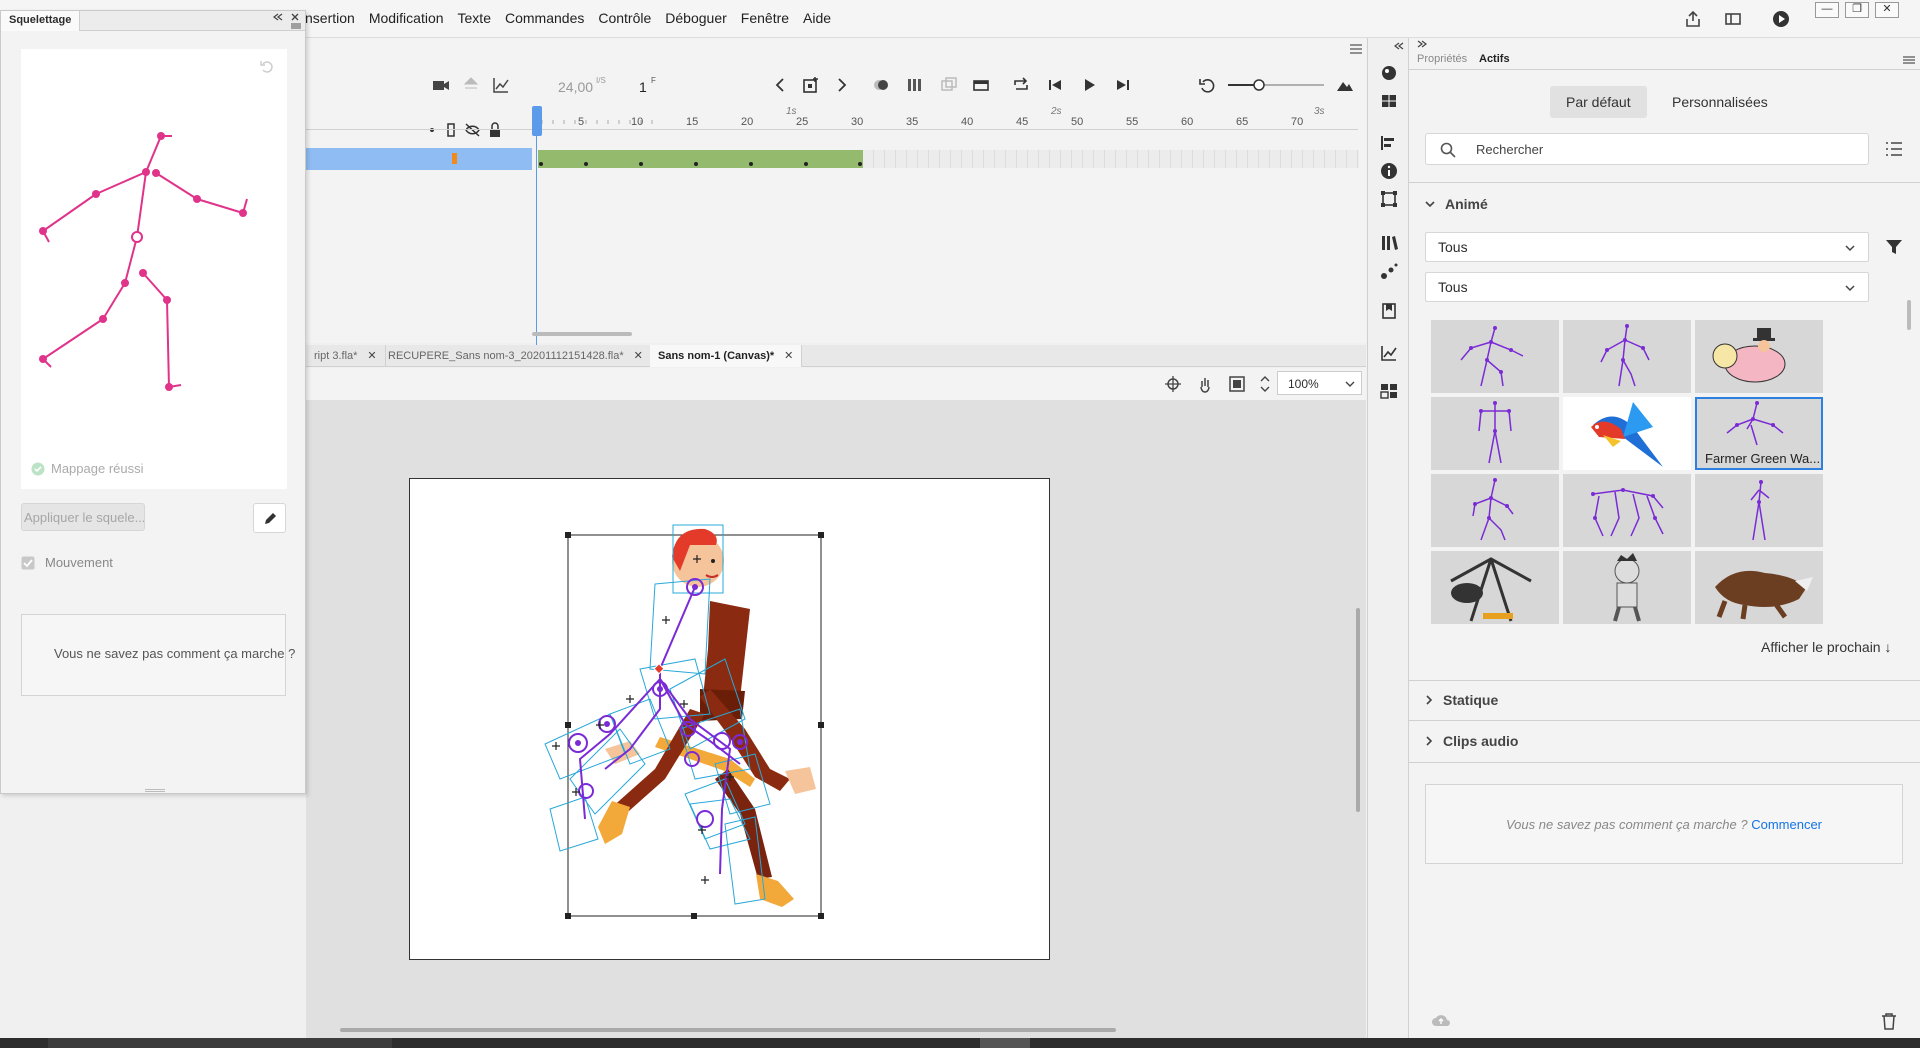 The width and height of the screenshot is (1920, 1048). What do you see at coordinates (781, 85) in the screenshot?
I see `prev-keyframe-icon` at bounding box center [781, 85].